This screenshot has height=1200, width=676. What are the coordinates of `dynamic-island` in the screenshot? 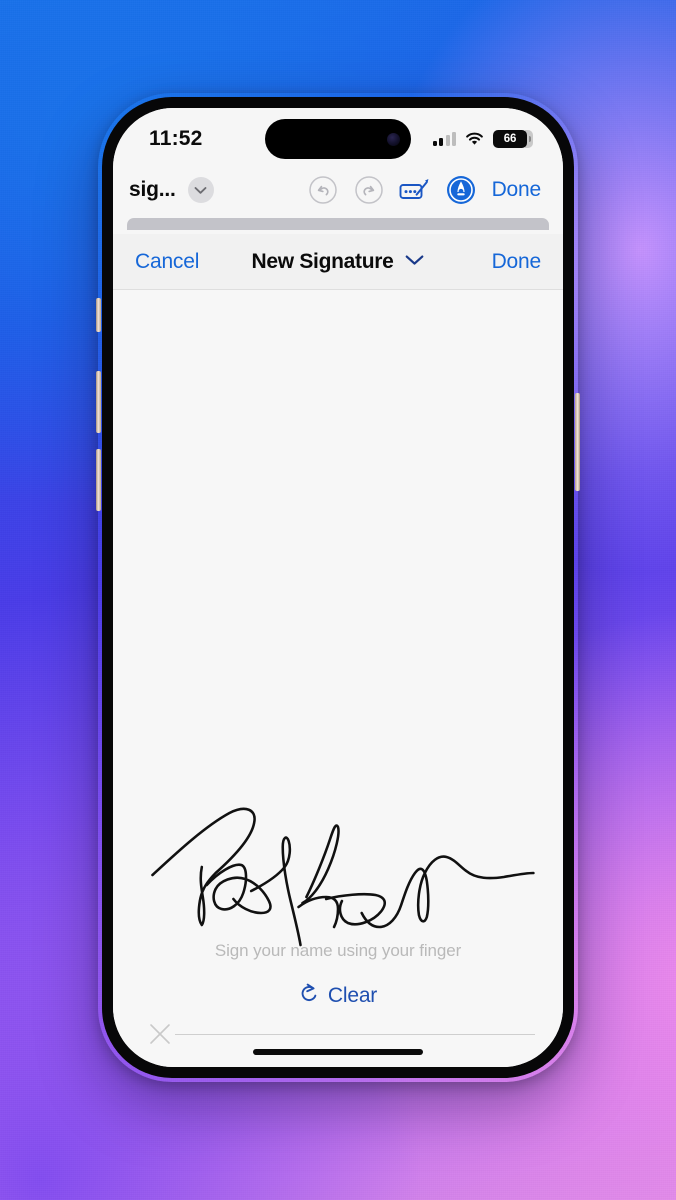 It's located at (338, 139).